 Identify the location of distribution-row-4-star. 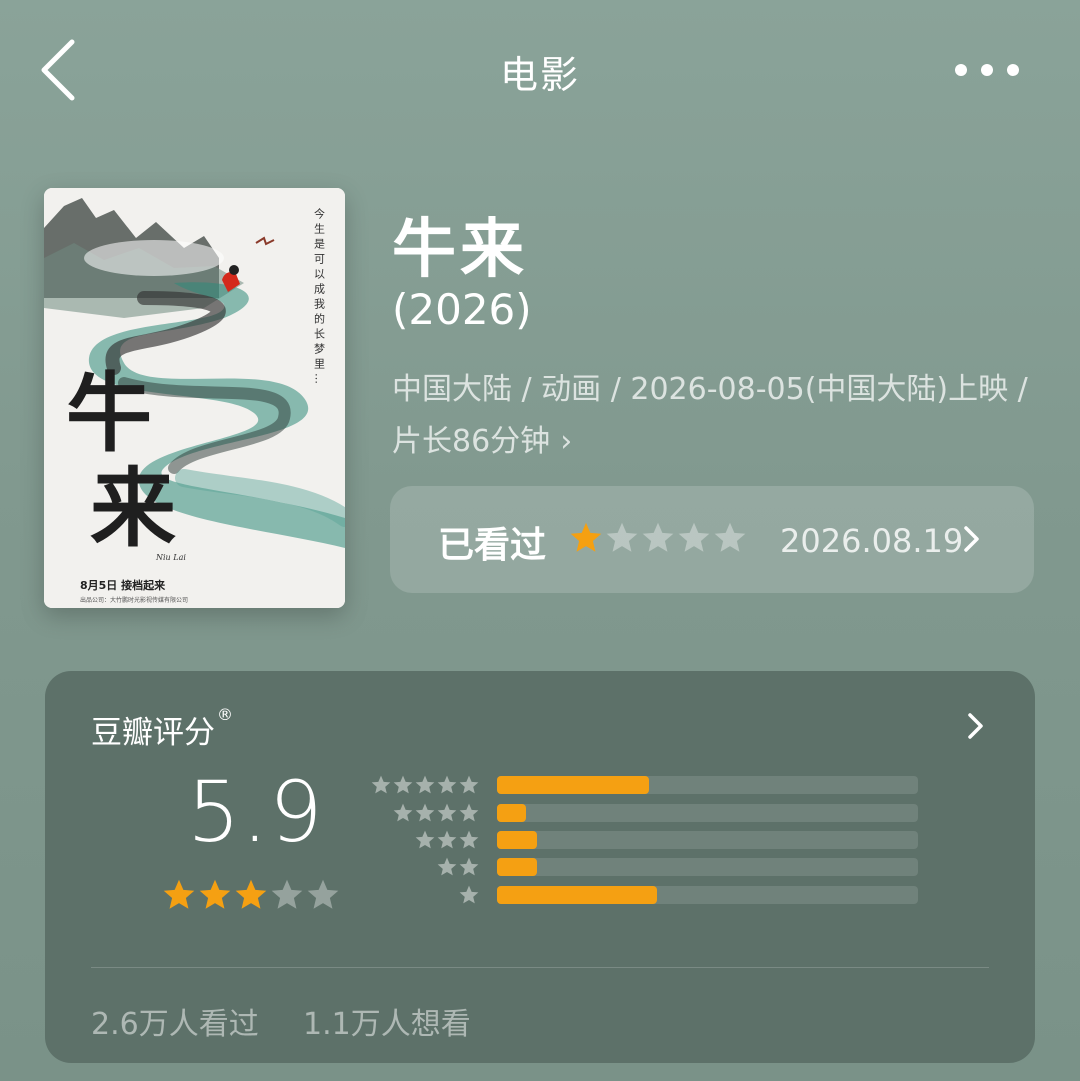
(647, 813).